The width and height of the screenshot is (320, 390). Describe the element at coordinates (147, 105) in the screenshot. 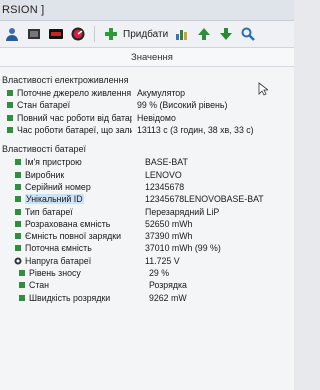

I see `row-battery-status: Стан батареї 99 % (Високий рівень)` at that location.